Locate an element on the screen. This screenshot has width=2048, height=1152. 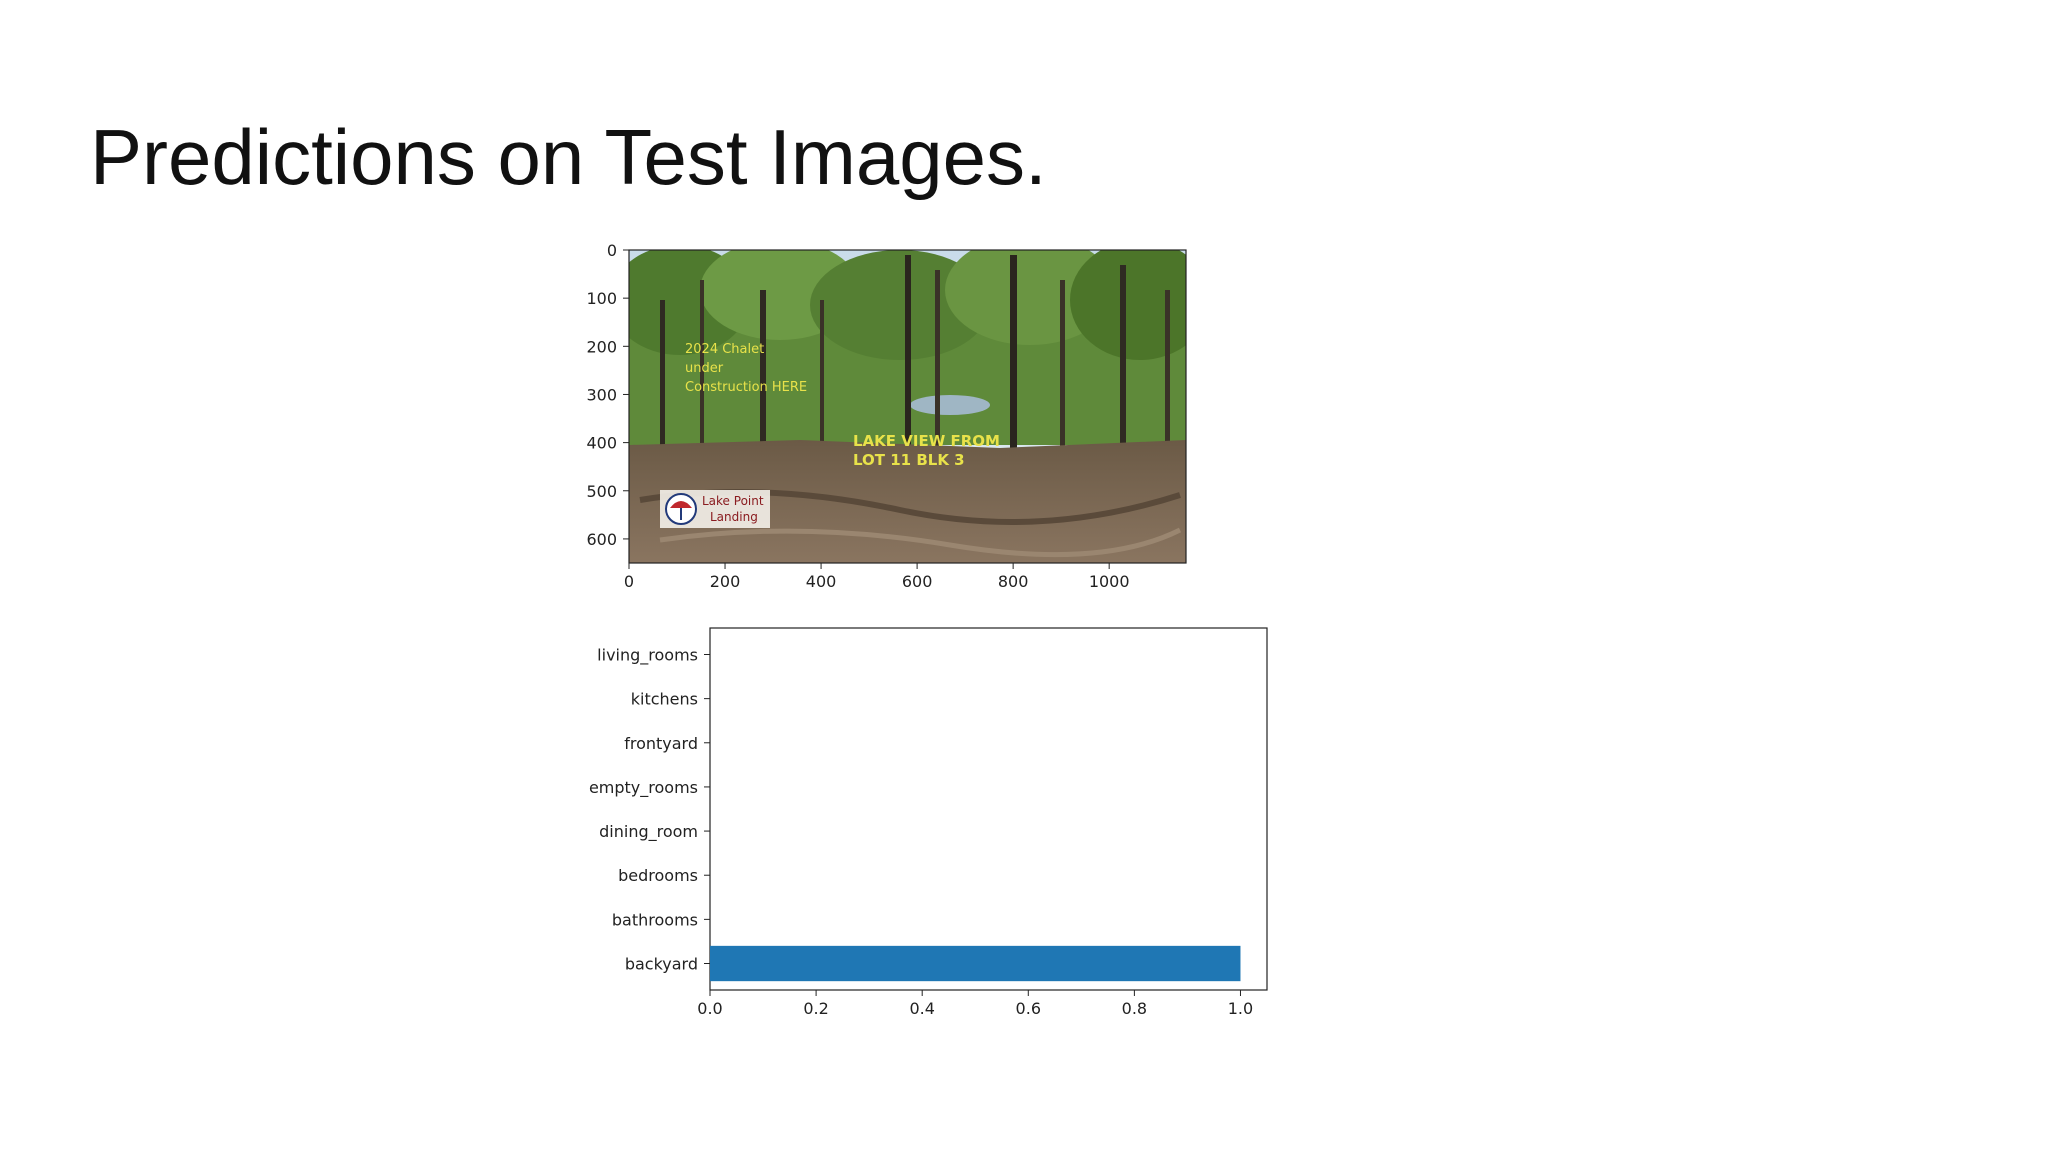
bar-x-tick-label: 0.8 is located at coordinates (1134, 1008).